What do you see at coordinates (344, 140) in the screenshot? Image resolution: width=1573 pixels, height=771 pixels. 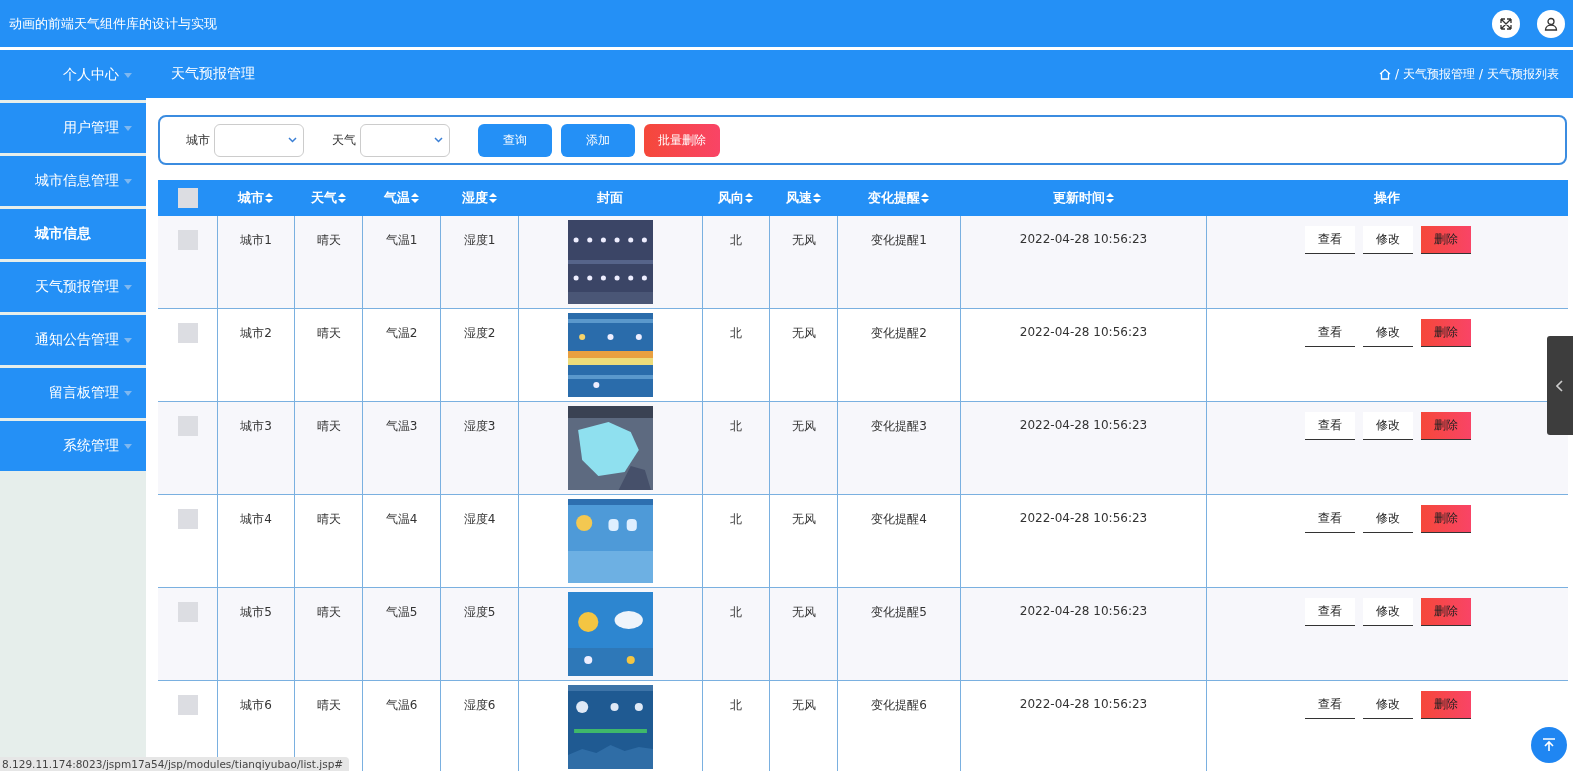 I see `field-label: 天气` at bounding box center [344, 140].